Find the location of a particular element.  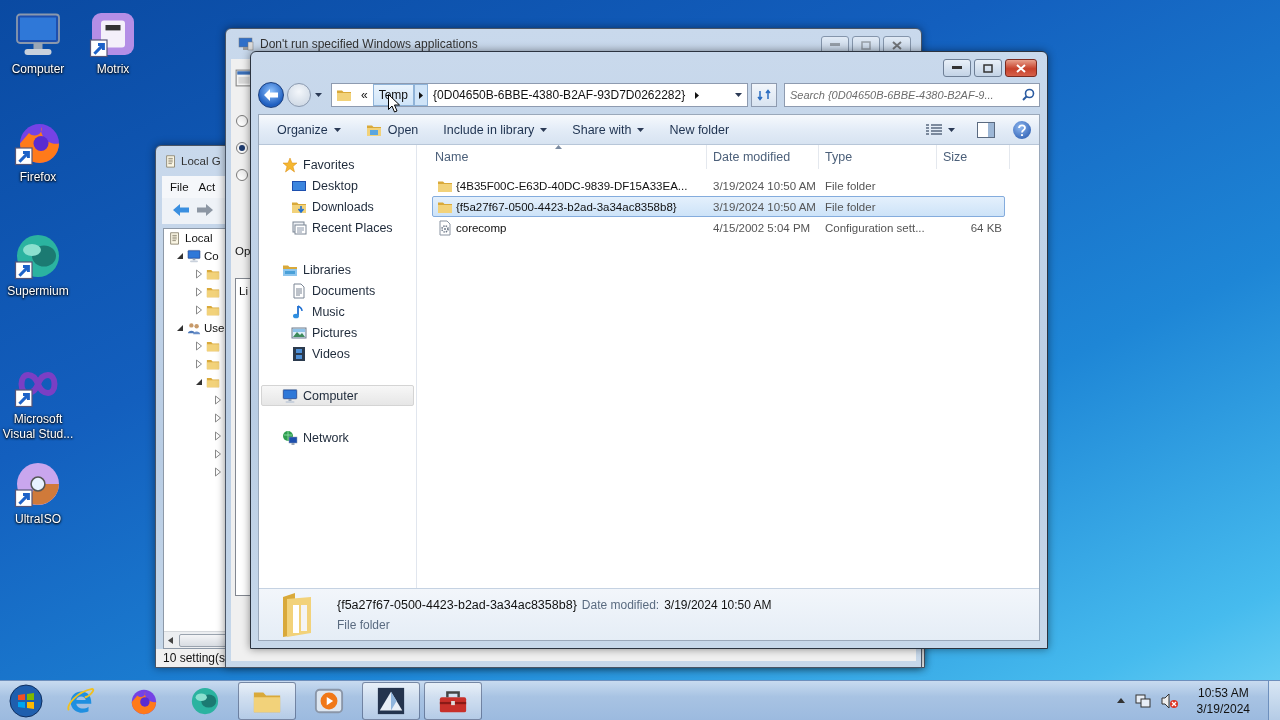

column-header: Size is located at coordinates (973, 157).